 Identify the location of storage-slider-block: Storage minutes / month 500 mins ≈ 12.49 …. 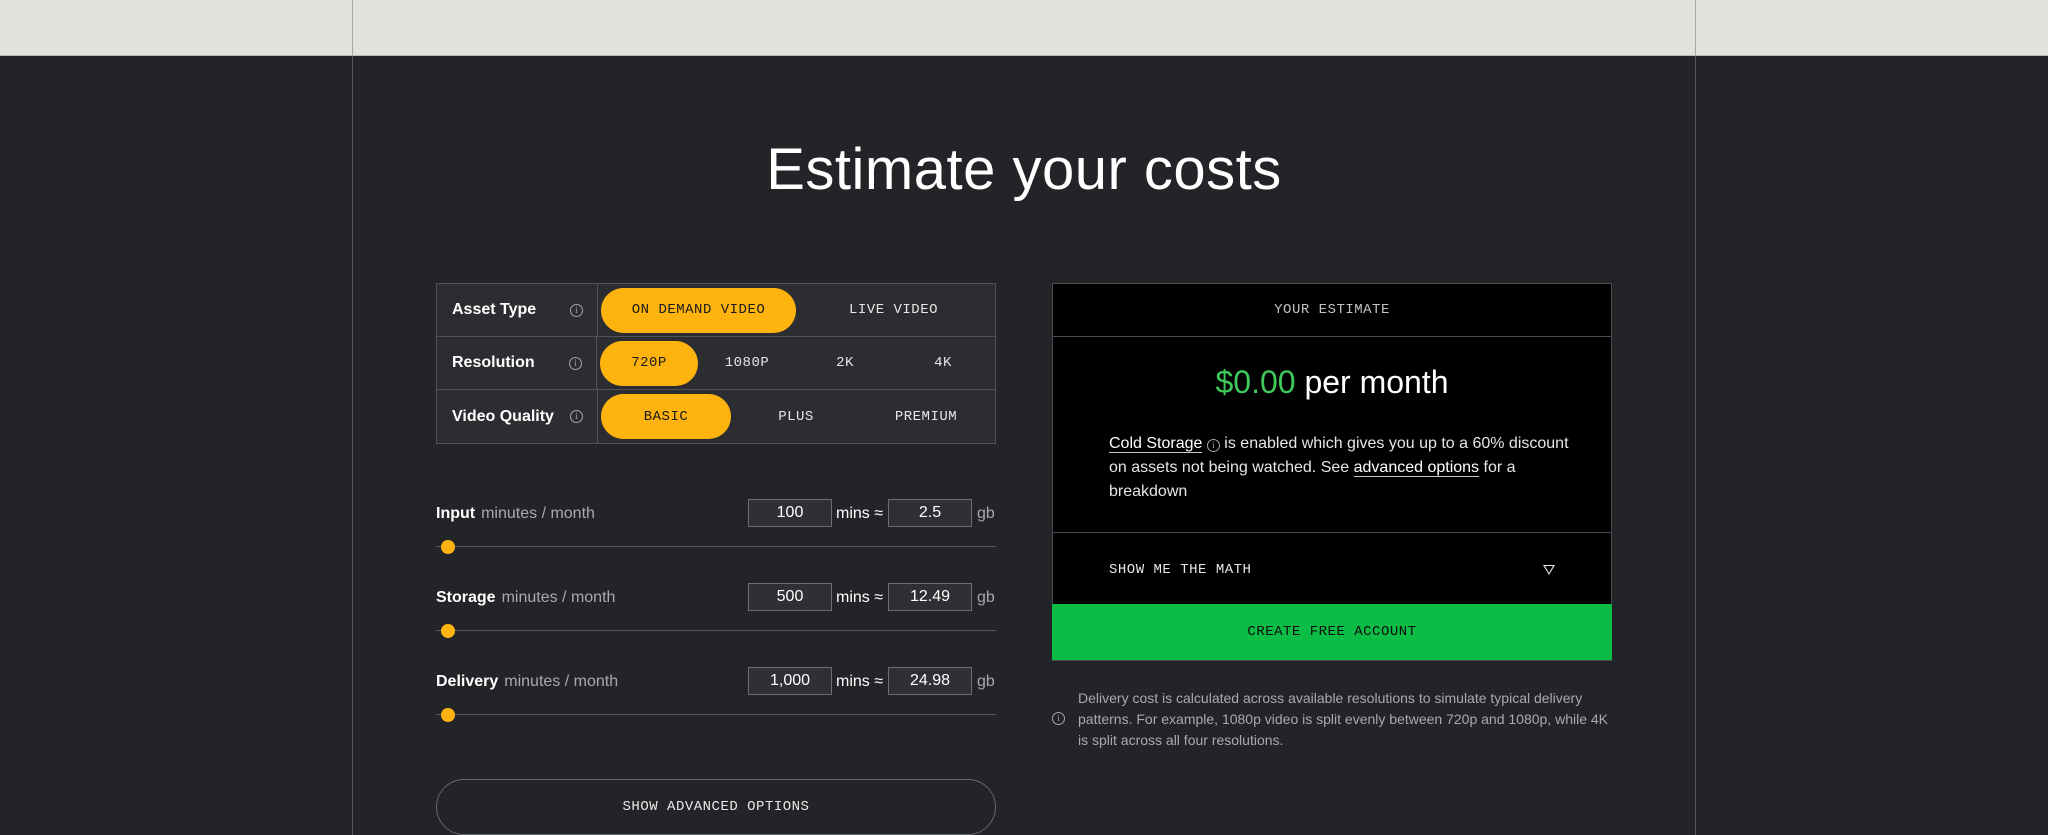
(716, 623).